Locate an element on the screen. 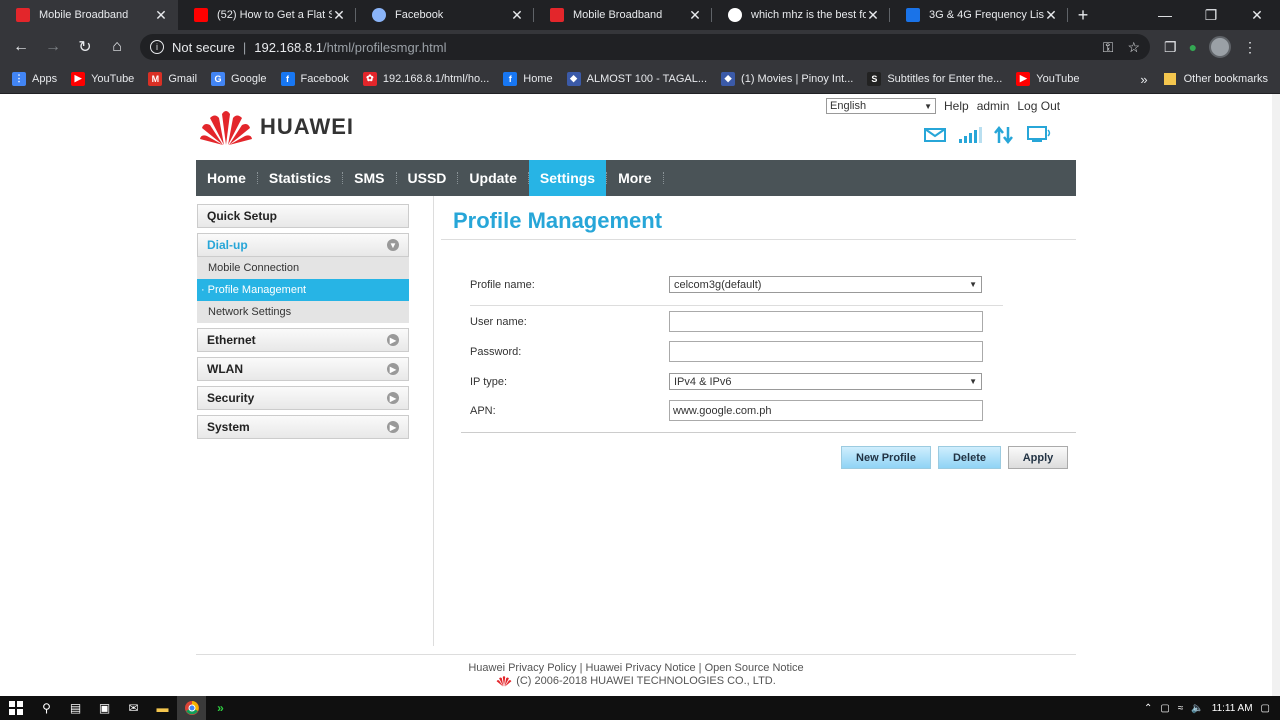 This screenshot has width=1280, height=720. bookmarks-right: » Other bookmarks is located at coordinates (1204, 79).